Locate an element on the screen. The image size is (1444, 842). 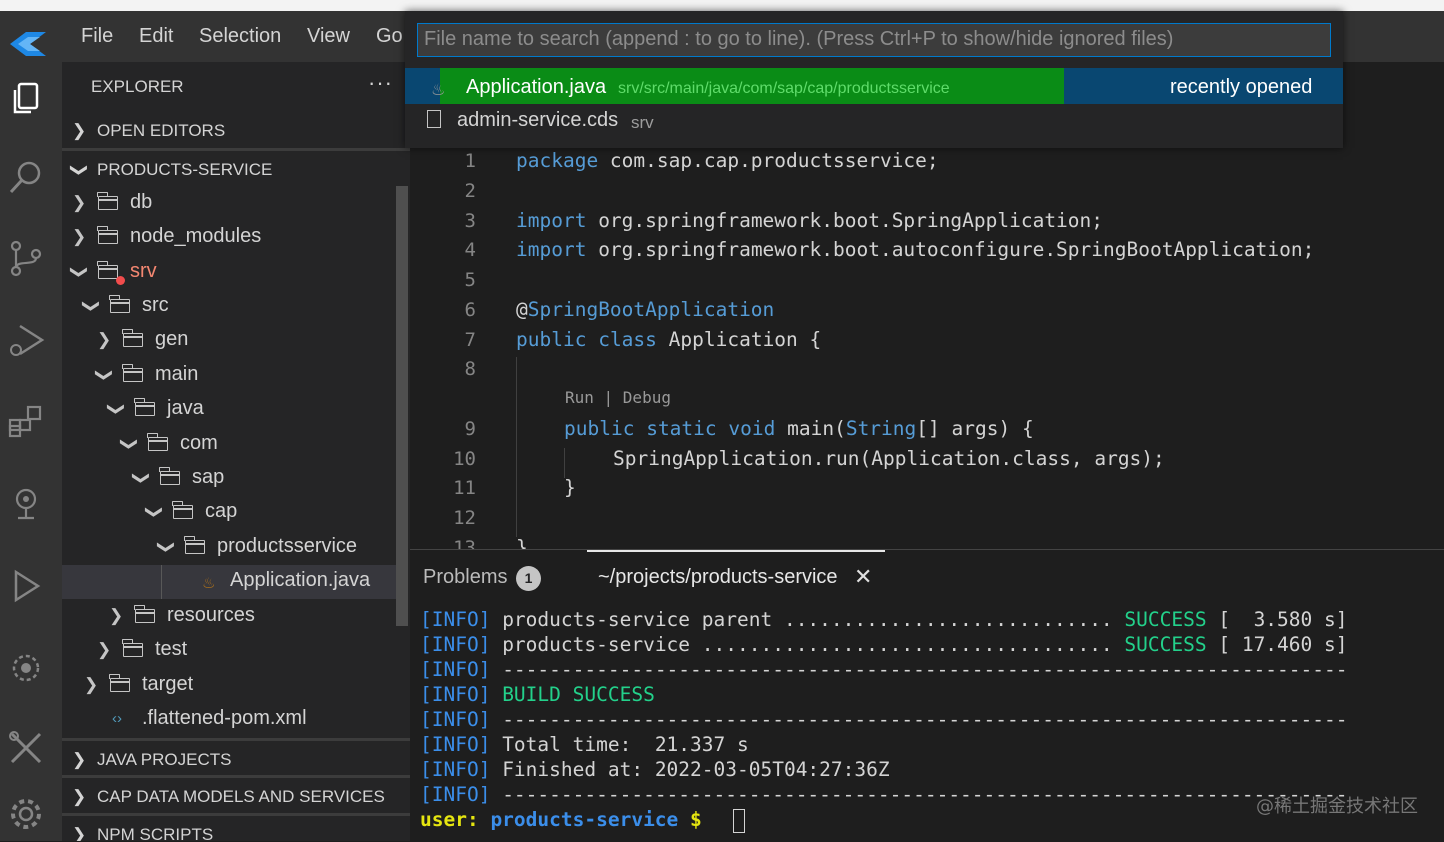
menu-go: Go is located at coordinates (389, 36).